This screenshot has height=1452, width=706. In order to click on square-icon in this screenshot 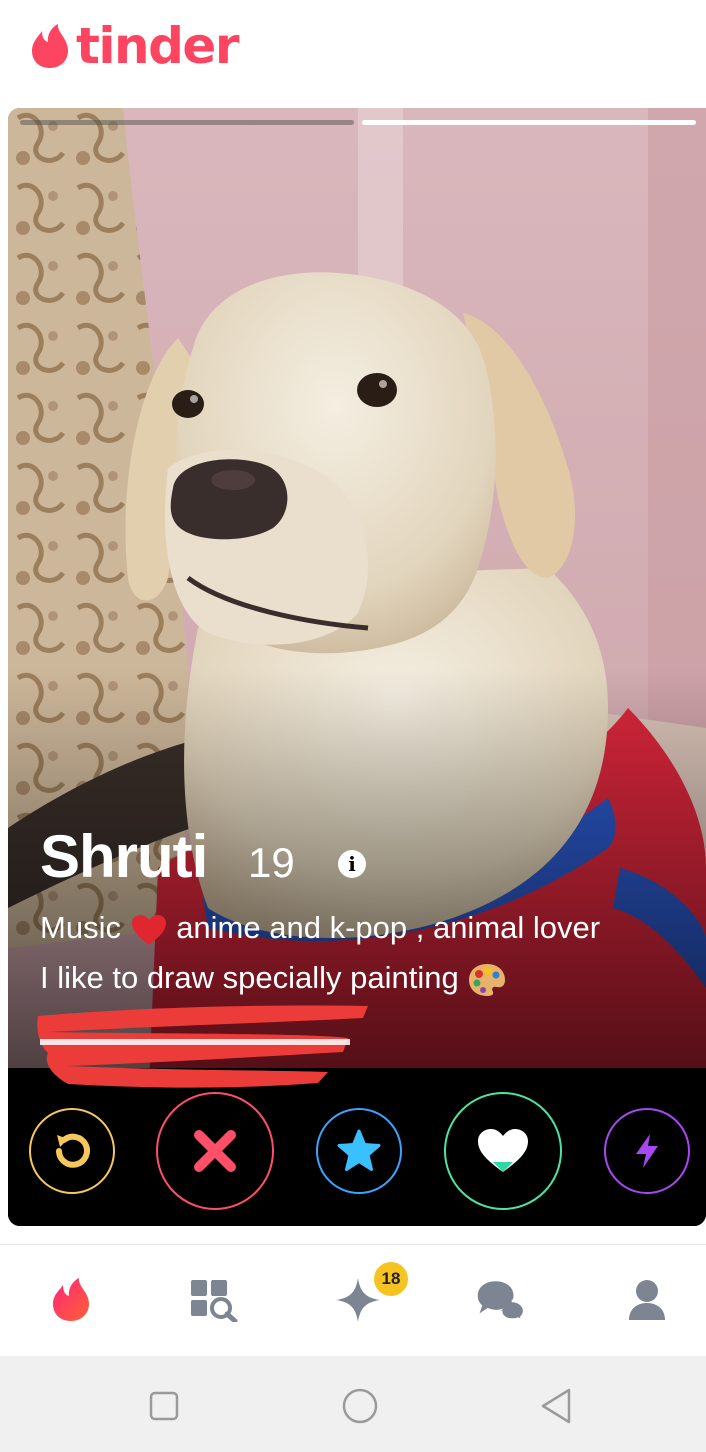, I will do `click(164, 1406)`.